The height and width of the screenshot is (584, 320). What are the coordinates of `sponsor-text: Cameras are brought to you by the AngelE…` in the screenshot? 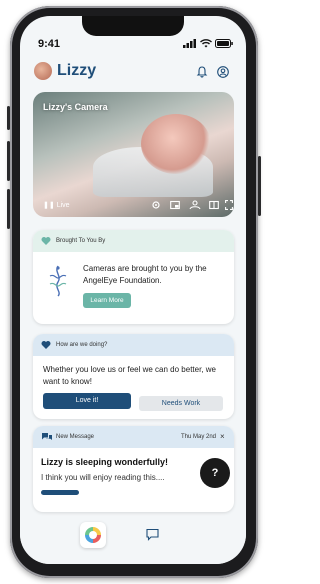 It's located at (145, 274).